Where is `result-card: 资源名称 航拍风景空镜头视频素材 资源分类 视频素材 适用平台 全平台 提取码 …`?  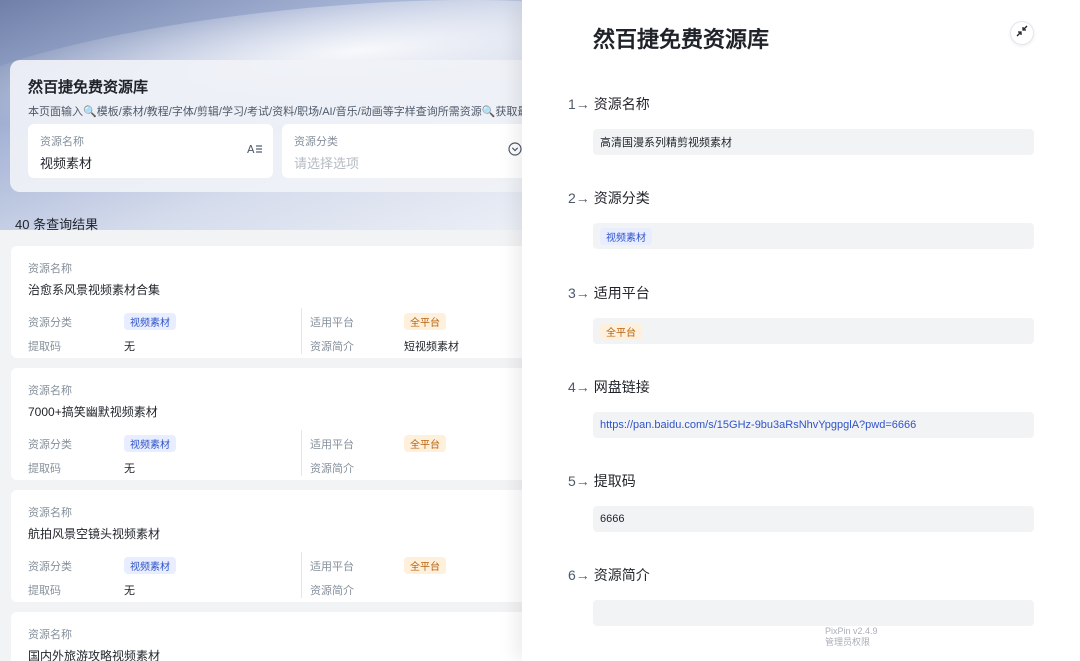 result-card: 资源名称 航拍风景空镜头视频素材 资源分类 视频素材 适用平台 全平台 提取码 … is located at coordinates (291, 546).